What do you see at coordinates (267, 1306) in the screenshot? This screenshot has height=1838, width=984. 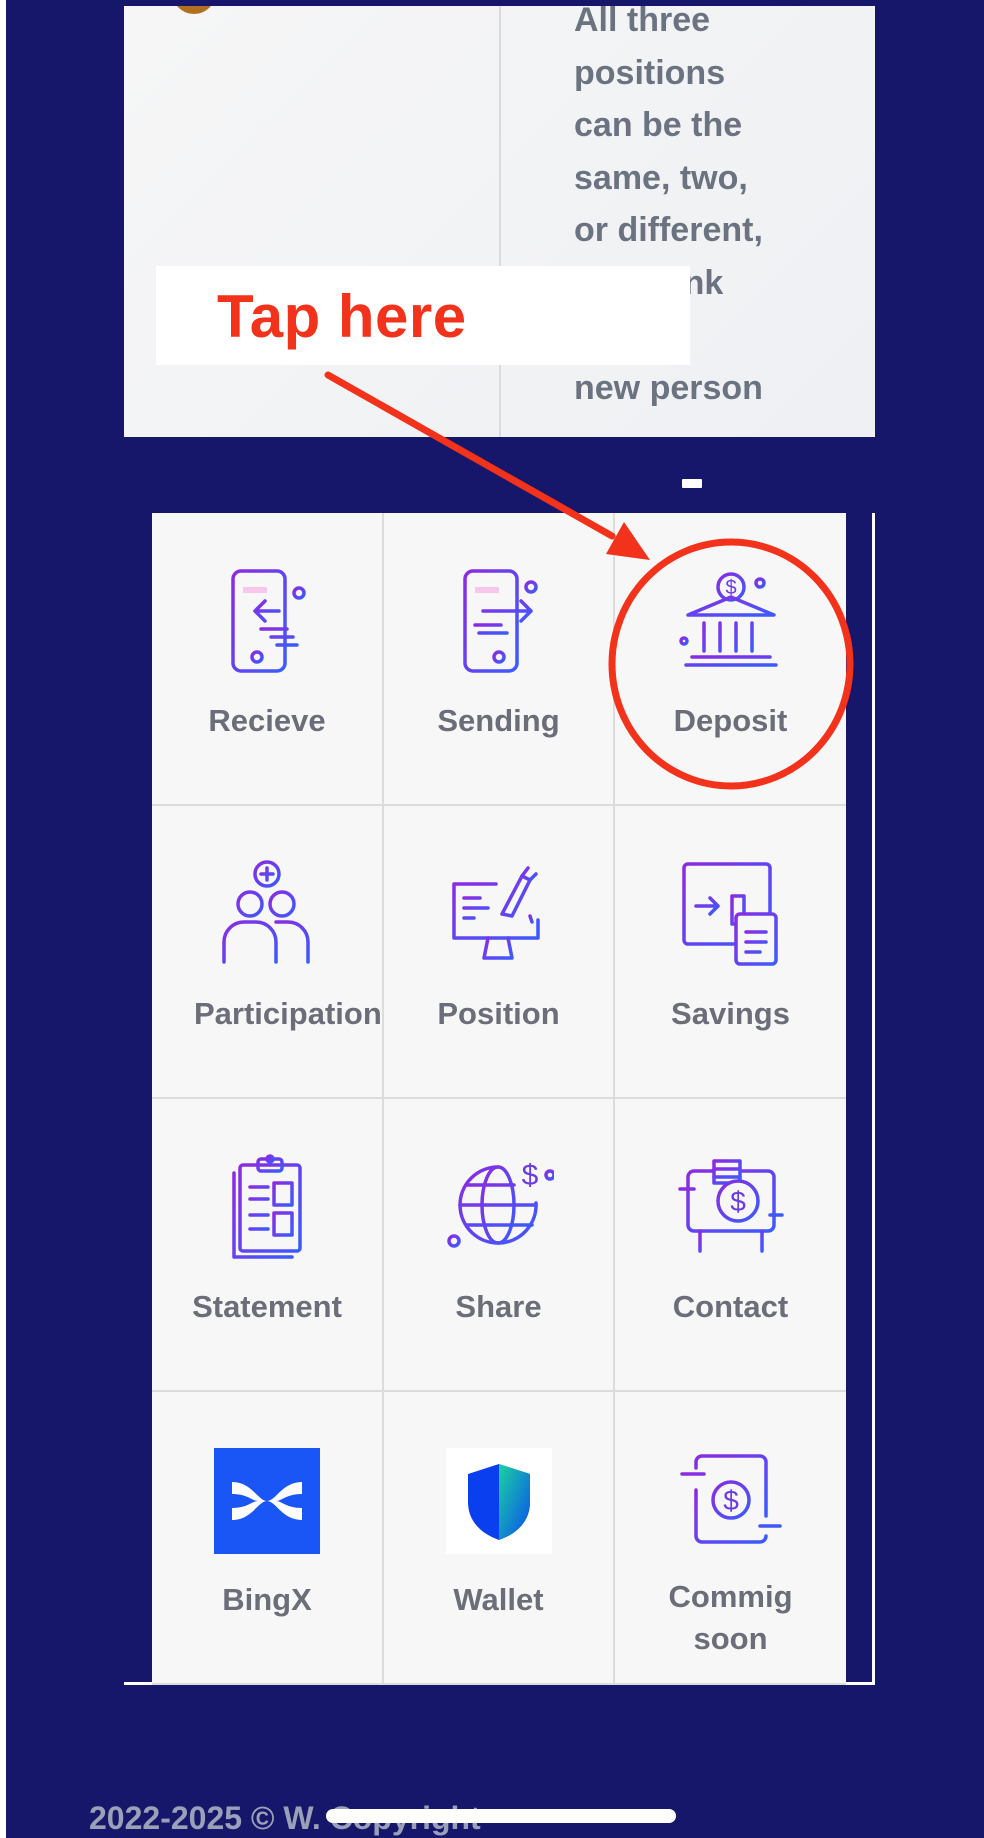 I see `menu-item-label: Statement` at bounding box center [267, 1306].